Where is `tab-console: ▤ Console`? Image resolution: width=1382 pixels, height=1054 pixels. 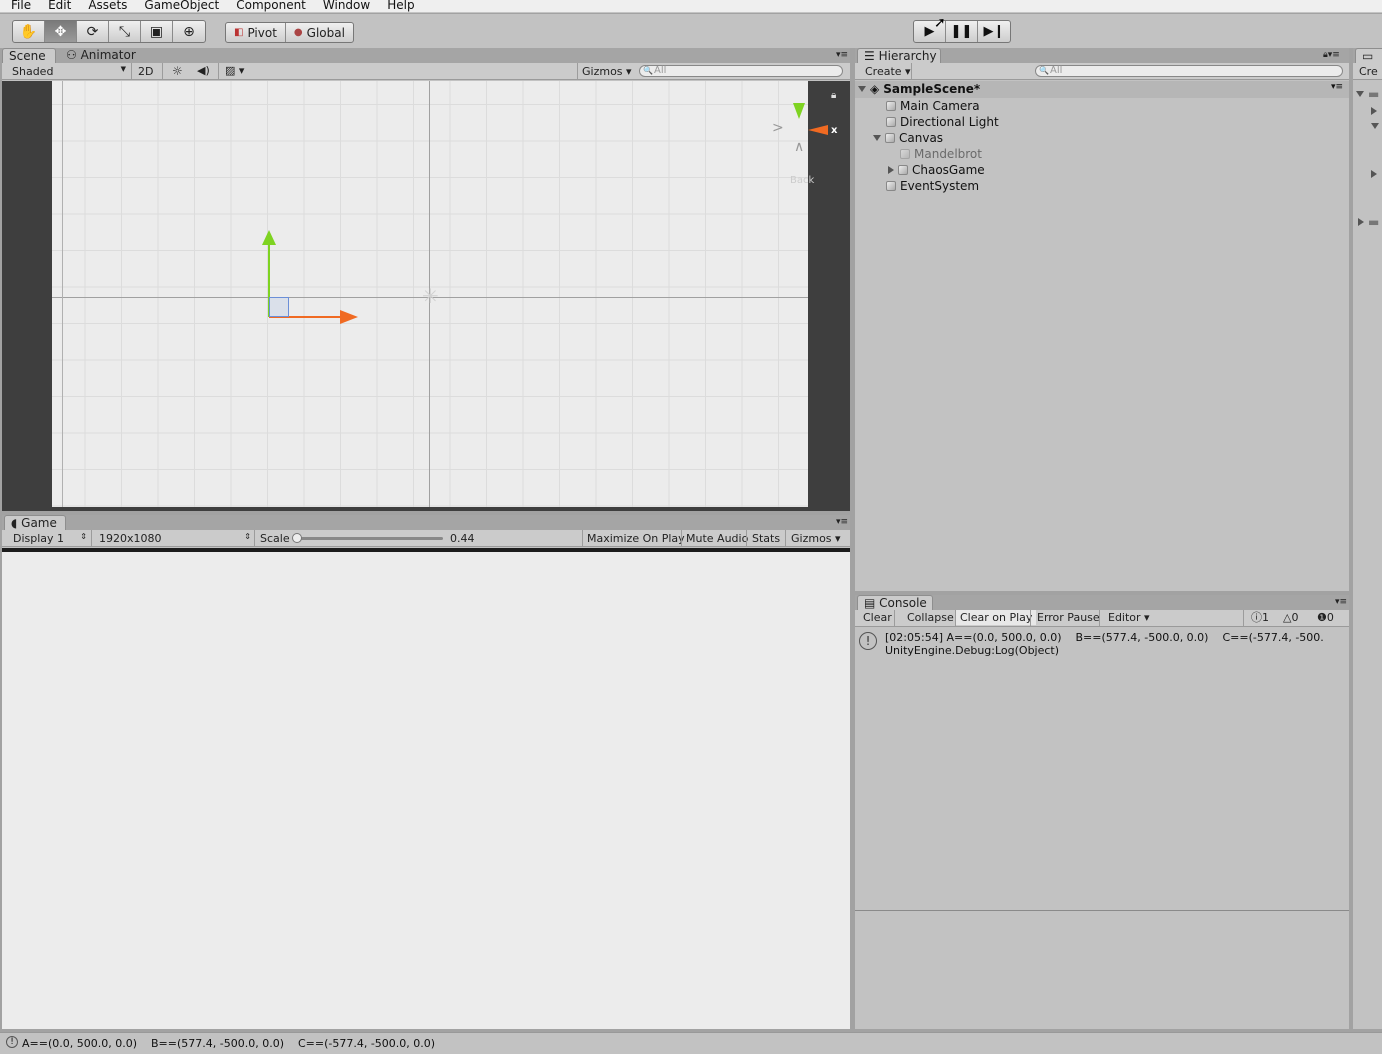 tab-console: ▤ Console is located at coordinates (895, 603).